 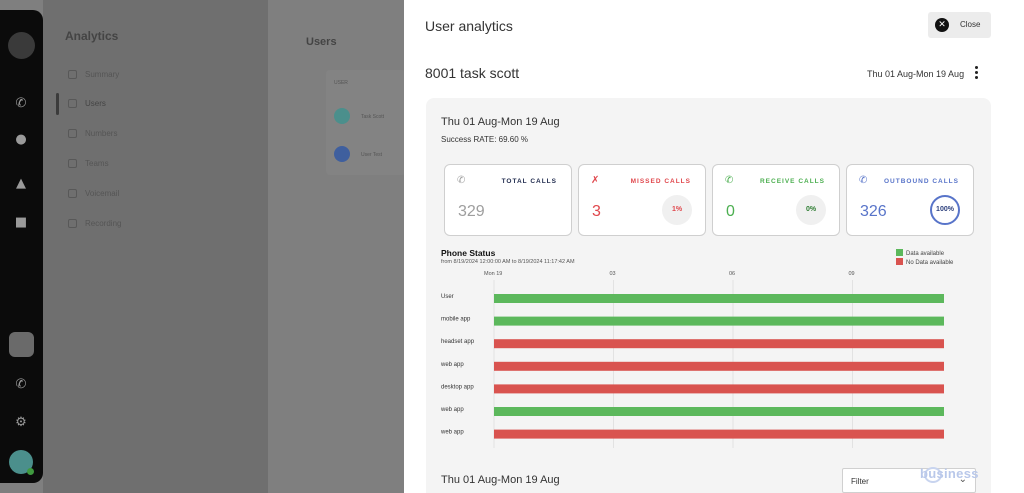 What do you see at coordinates (732, 274) in the screenshot?
I see `x-tick-label: 06` at bounding box center [732, 274].